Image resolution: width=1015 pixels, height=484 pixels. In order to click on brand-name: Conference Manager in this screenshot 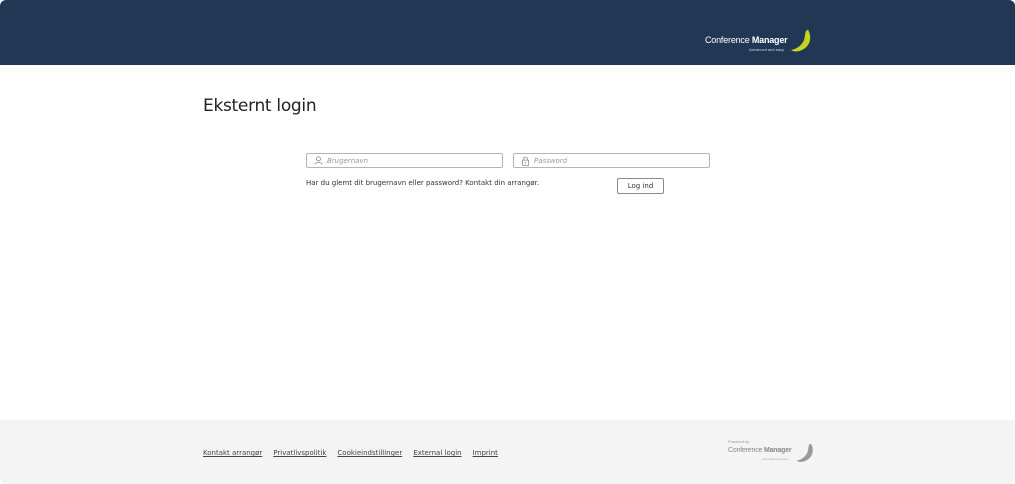, I will do `click(746, 40)`.